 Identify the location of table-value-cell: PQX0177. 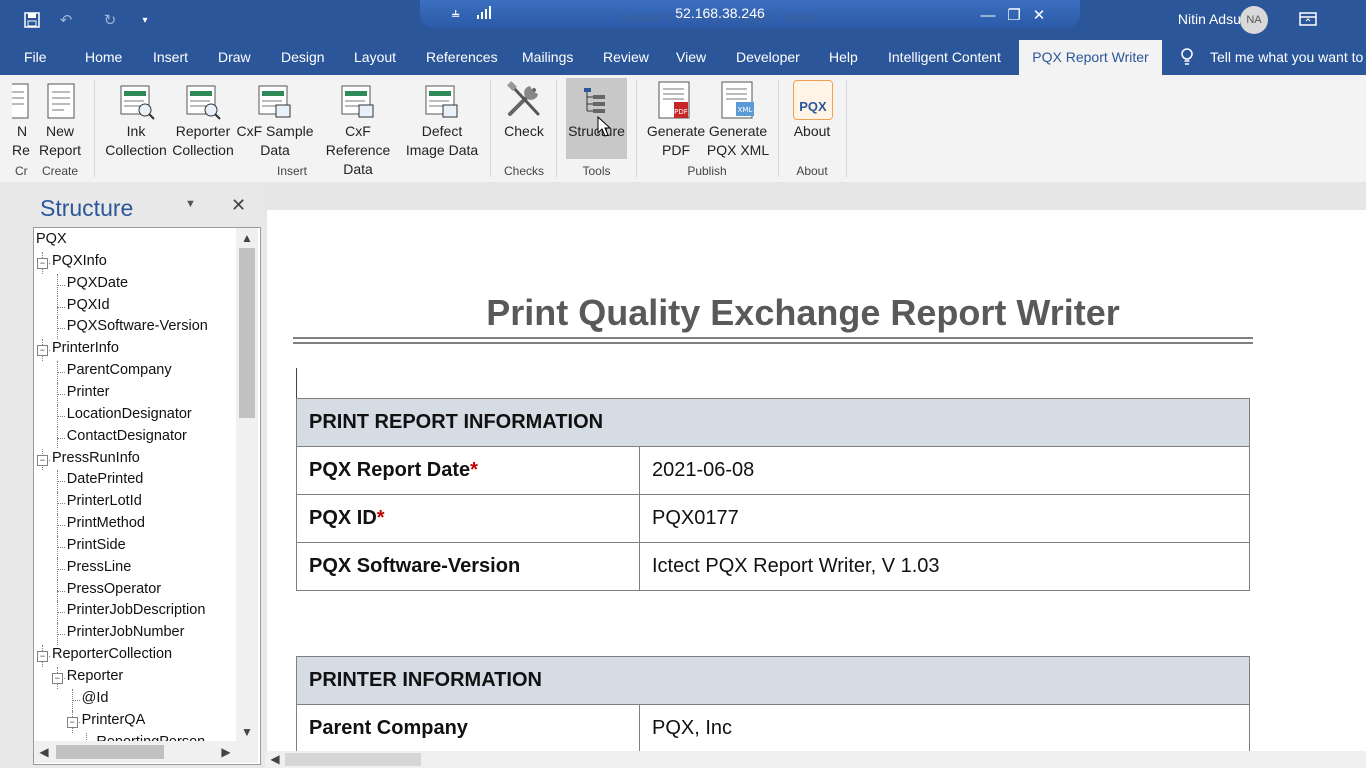
(944, 518).